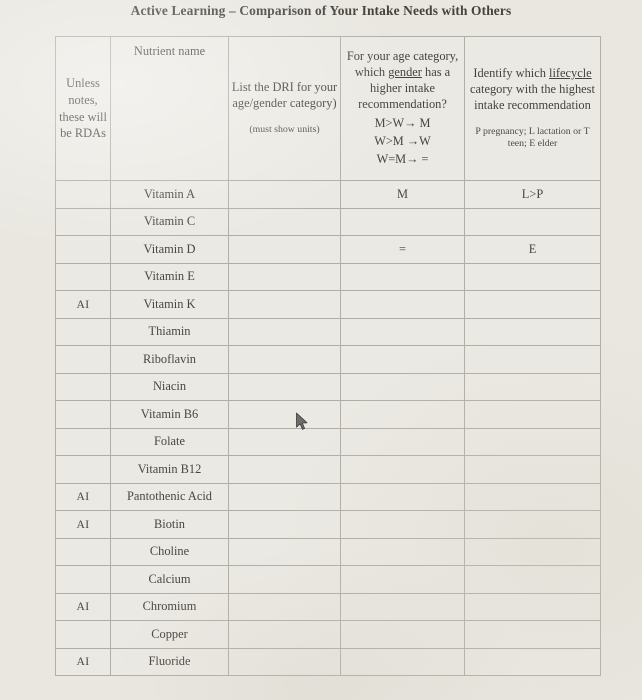 This screenshot has height=700, width=642. Describe the element at coordinates (169, 304) in the screenshot. I see `row-nutrient-name-cell: Vitamin K` at that location.